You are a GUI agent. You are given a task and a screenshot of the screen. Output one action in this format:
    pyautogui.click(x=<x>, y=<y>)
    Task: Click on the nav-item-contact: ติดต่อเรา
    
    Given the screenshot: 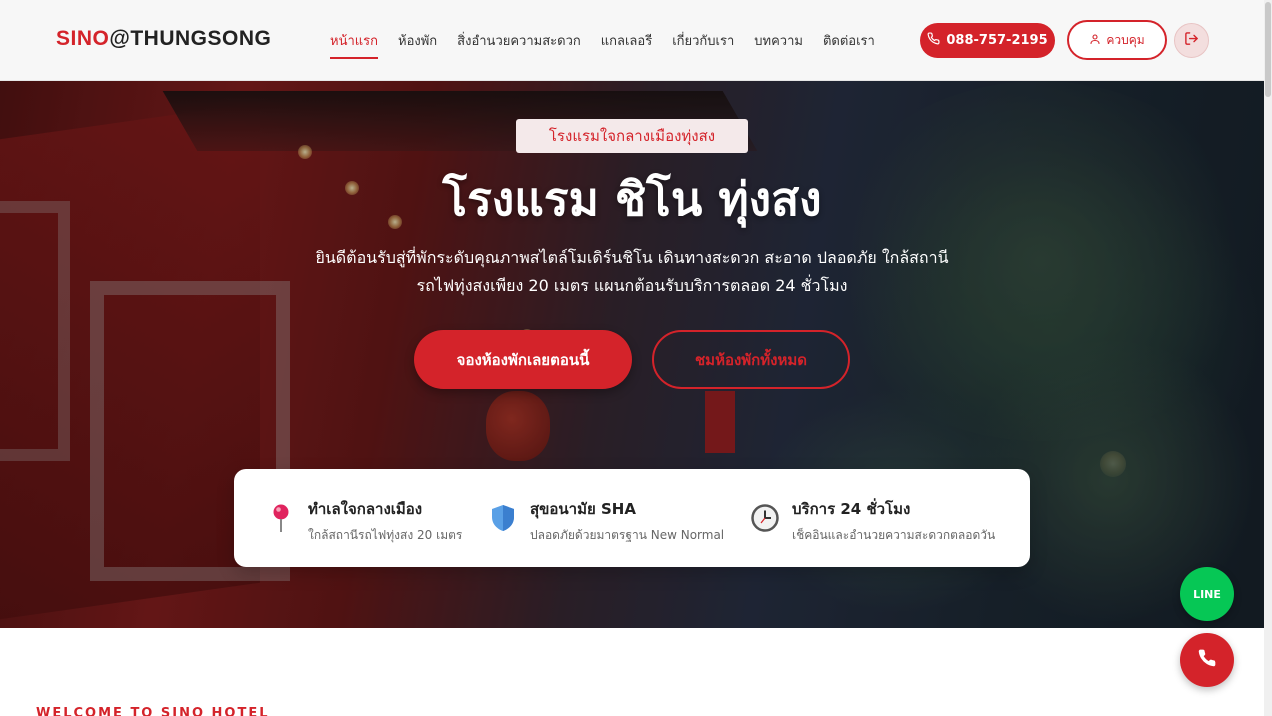 What is the action you would take?
    pyautogui.click(x=849, y=44)
    